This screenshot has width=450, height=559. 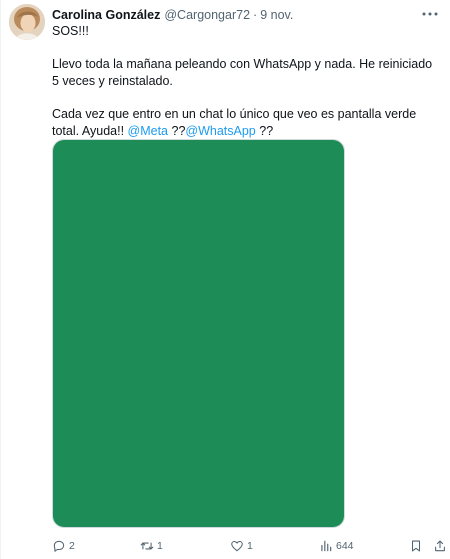 What do you see at coordinates (59, 546) in the screenshot?
I see `reply-icon` at bounding box center [59, 546].